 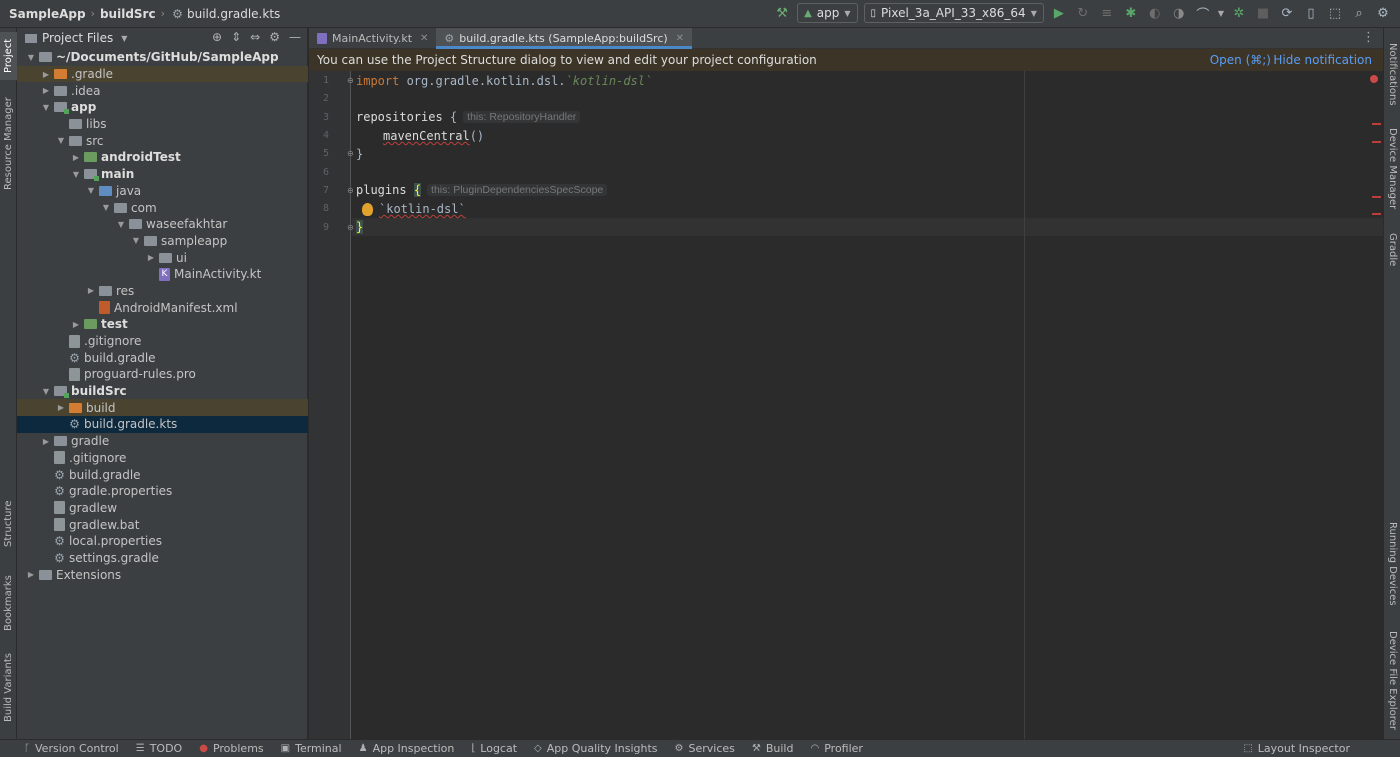 I want to click on search-icon: ⌕, so click(x=1359, y=13).